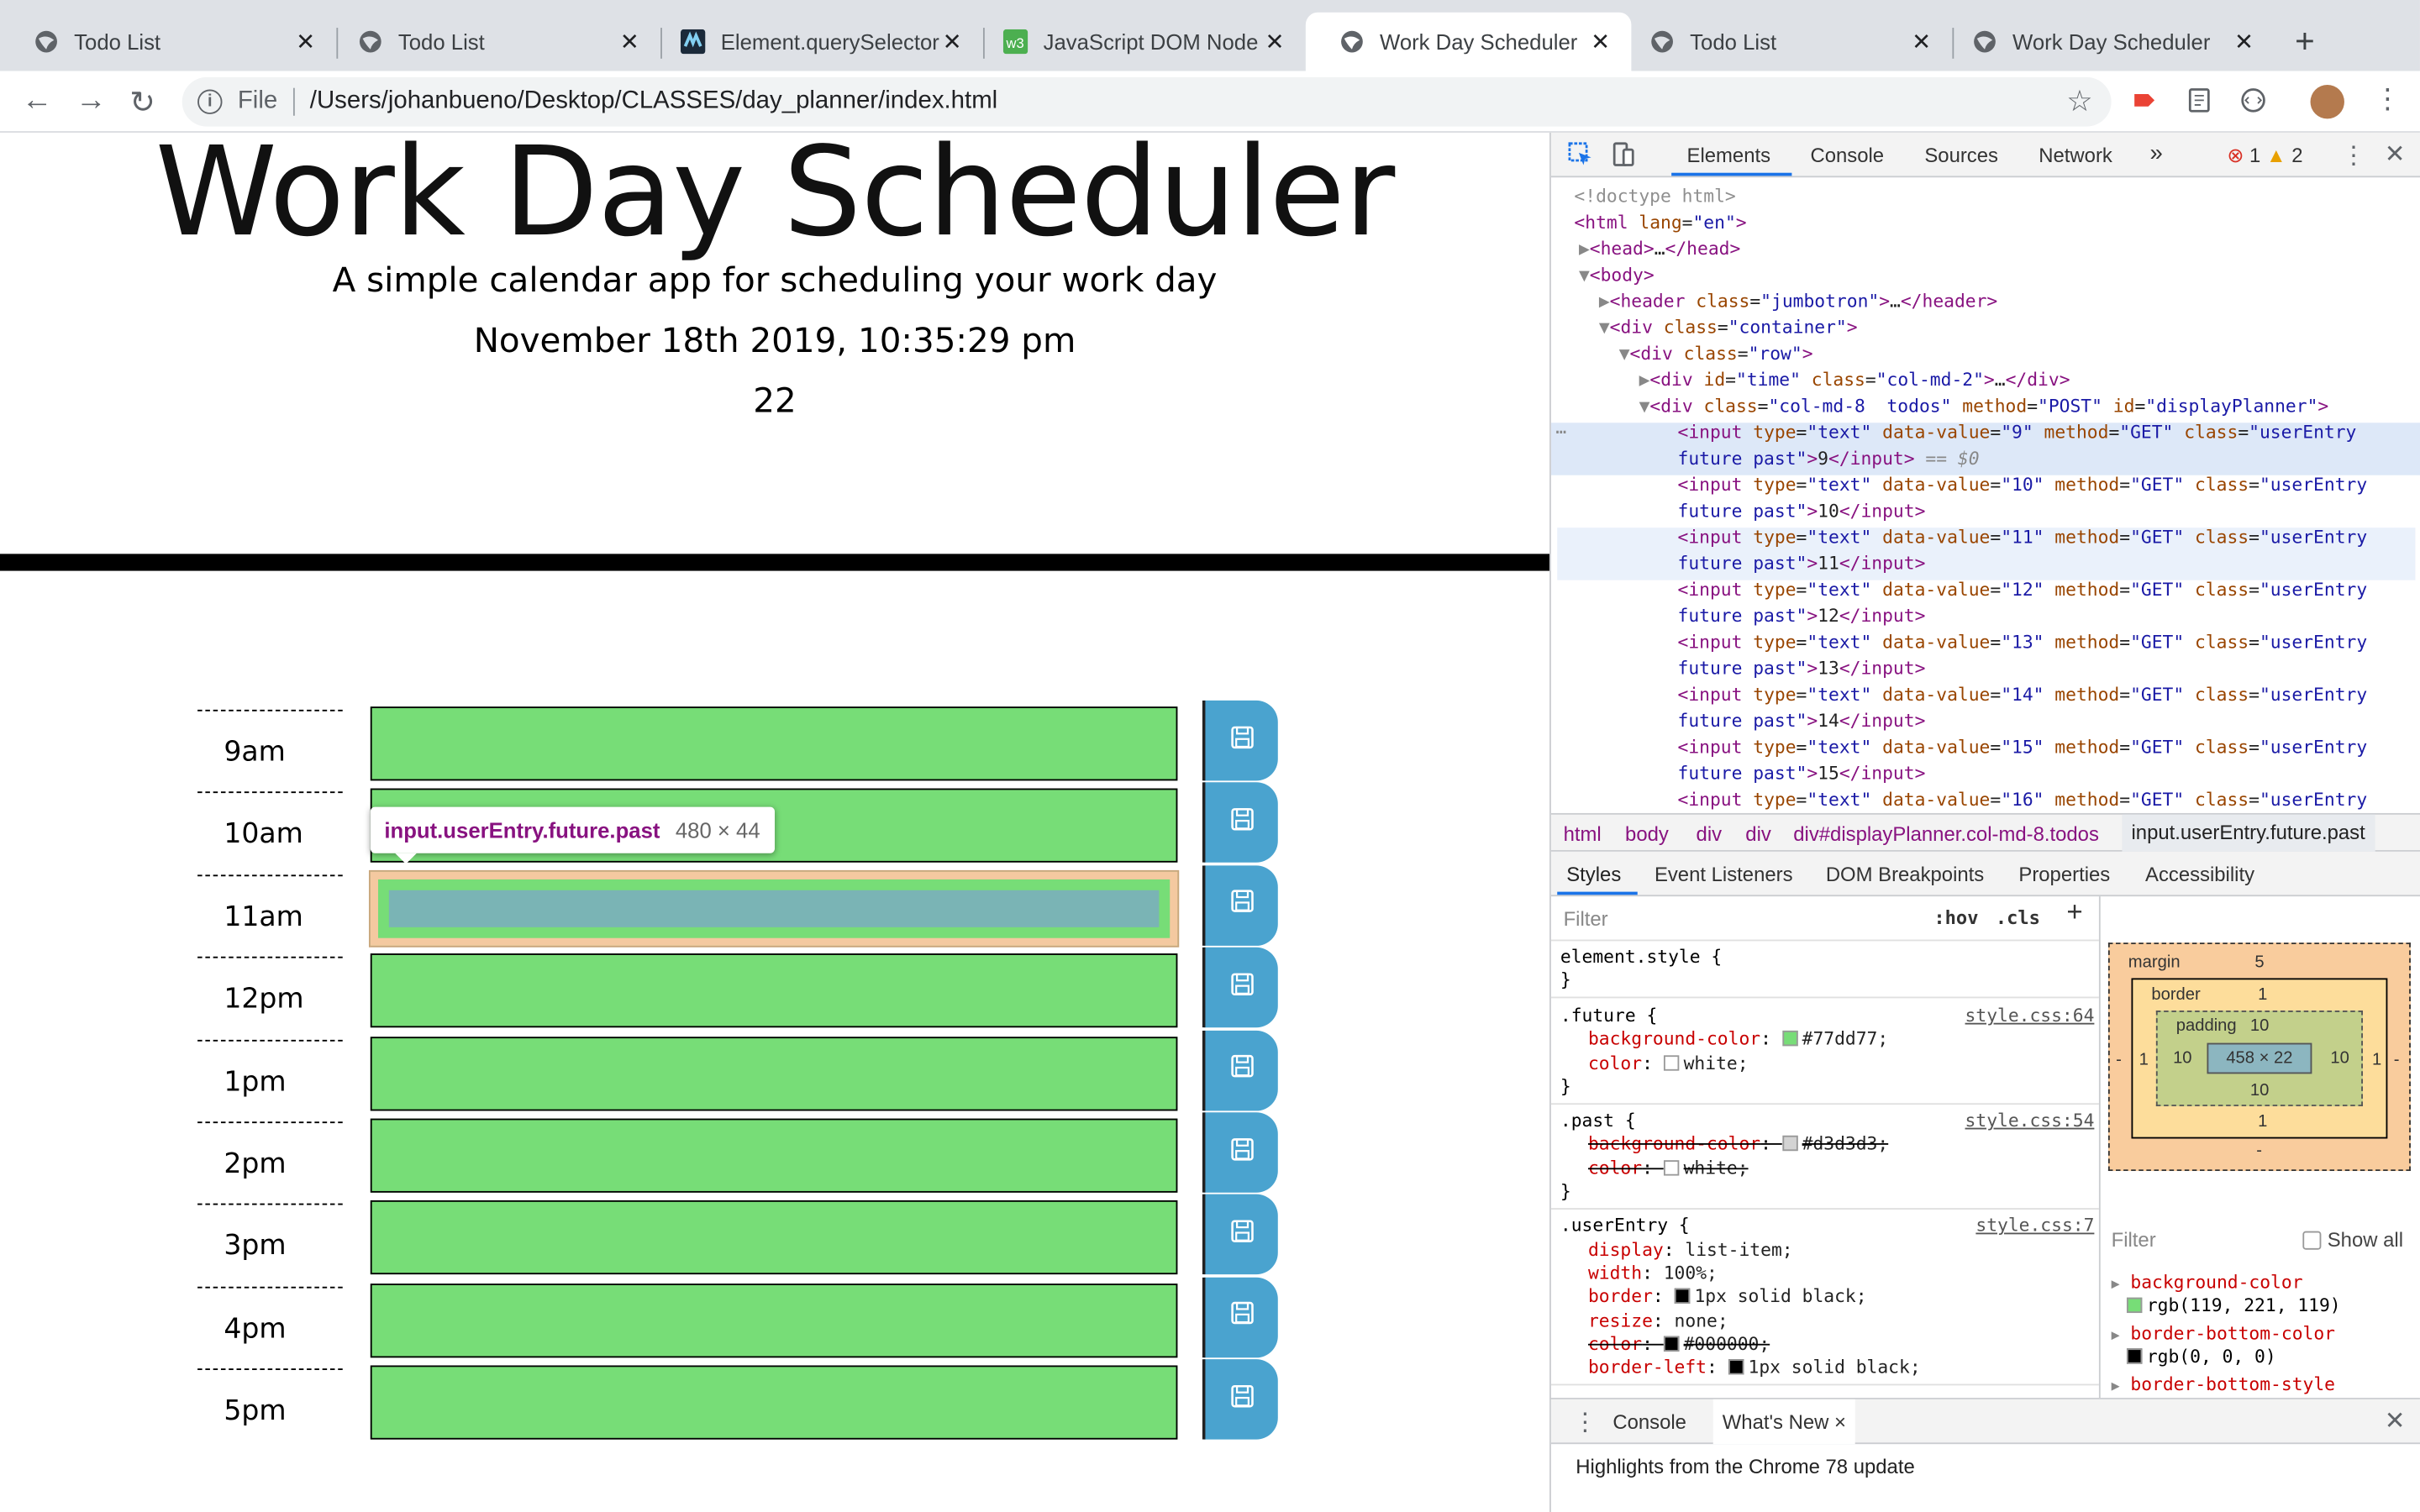  I want to click on devtools-tab-console: Console, so click(1847, 155).